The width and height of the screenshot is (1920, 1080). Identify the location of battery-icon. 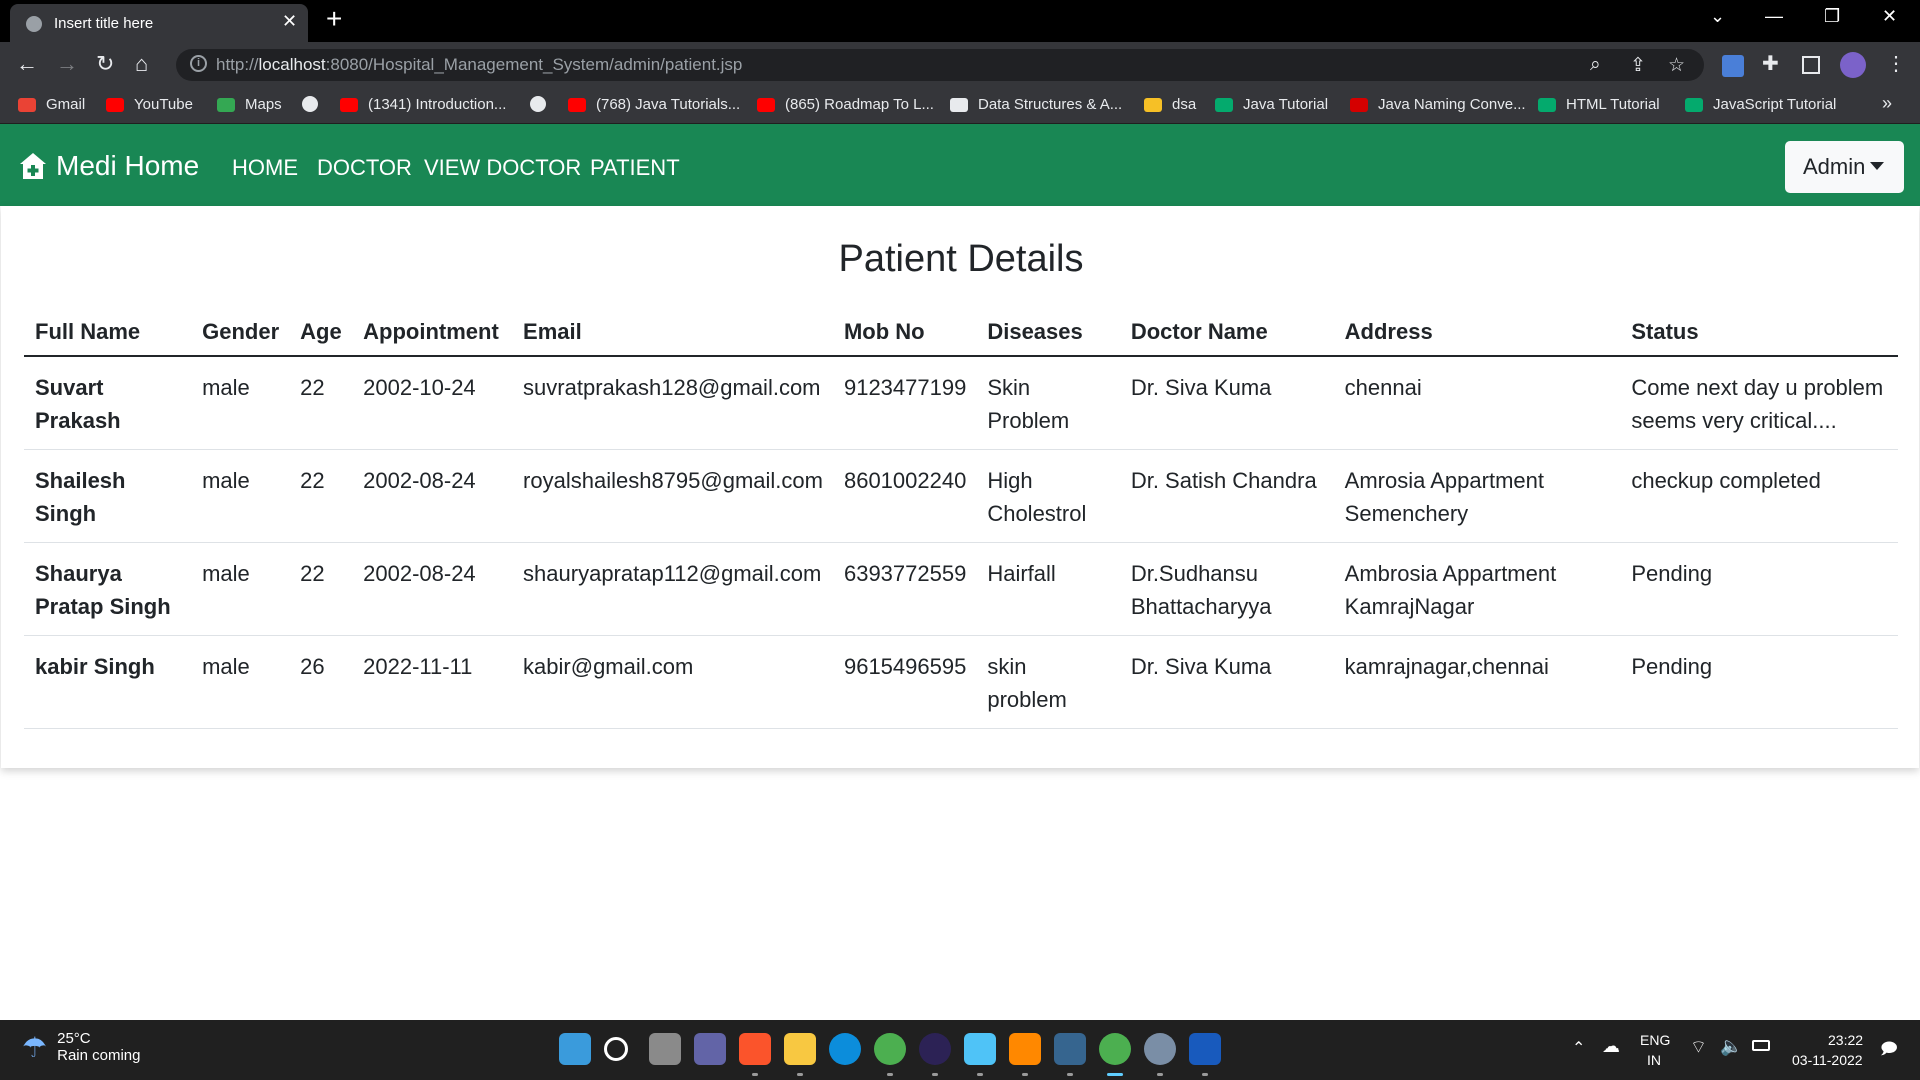
(1761, 1045).